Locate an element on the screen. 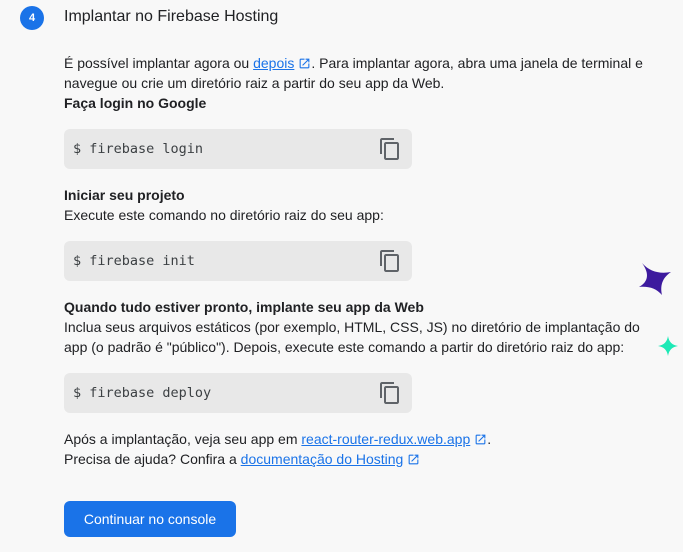 The image size is (683, 552). init-command-box: $ firebase init is located at coordinates (238, 261).